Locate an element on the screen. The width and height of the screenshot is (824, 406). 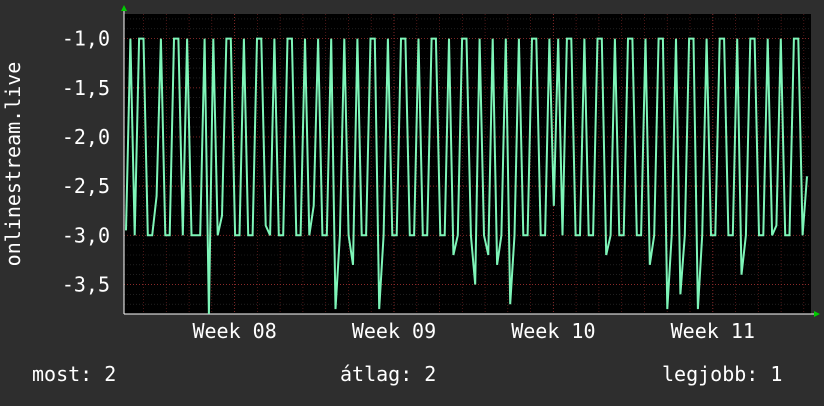
x-tick-label: Week 11 is located at coordinates (713, 331).